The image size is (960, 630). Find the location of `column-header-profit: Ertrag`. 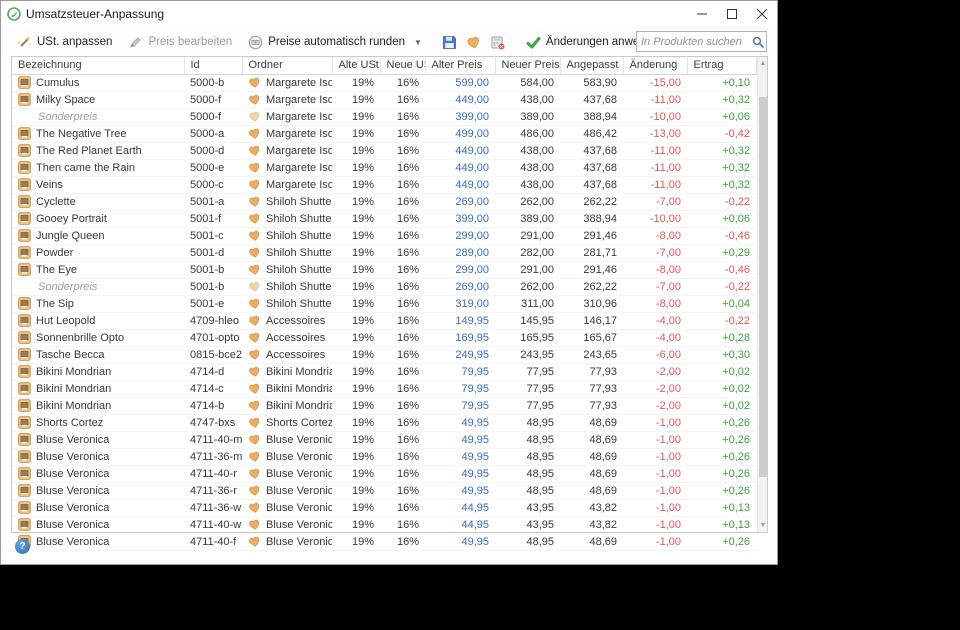

column-header-profit: Ertrag is located at coordinates (722, 66).